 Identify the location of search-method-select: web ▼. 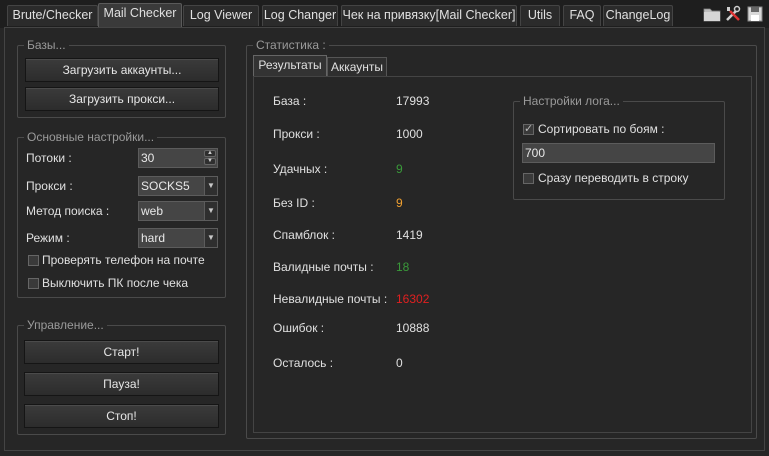
(178, 211).